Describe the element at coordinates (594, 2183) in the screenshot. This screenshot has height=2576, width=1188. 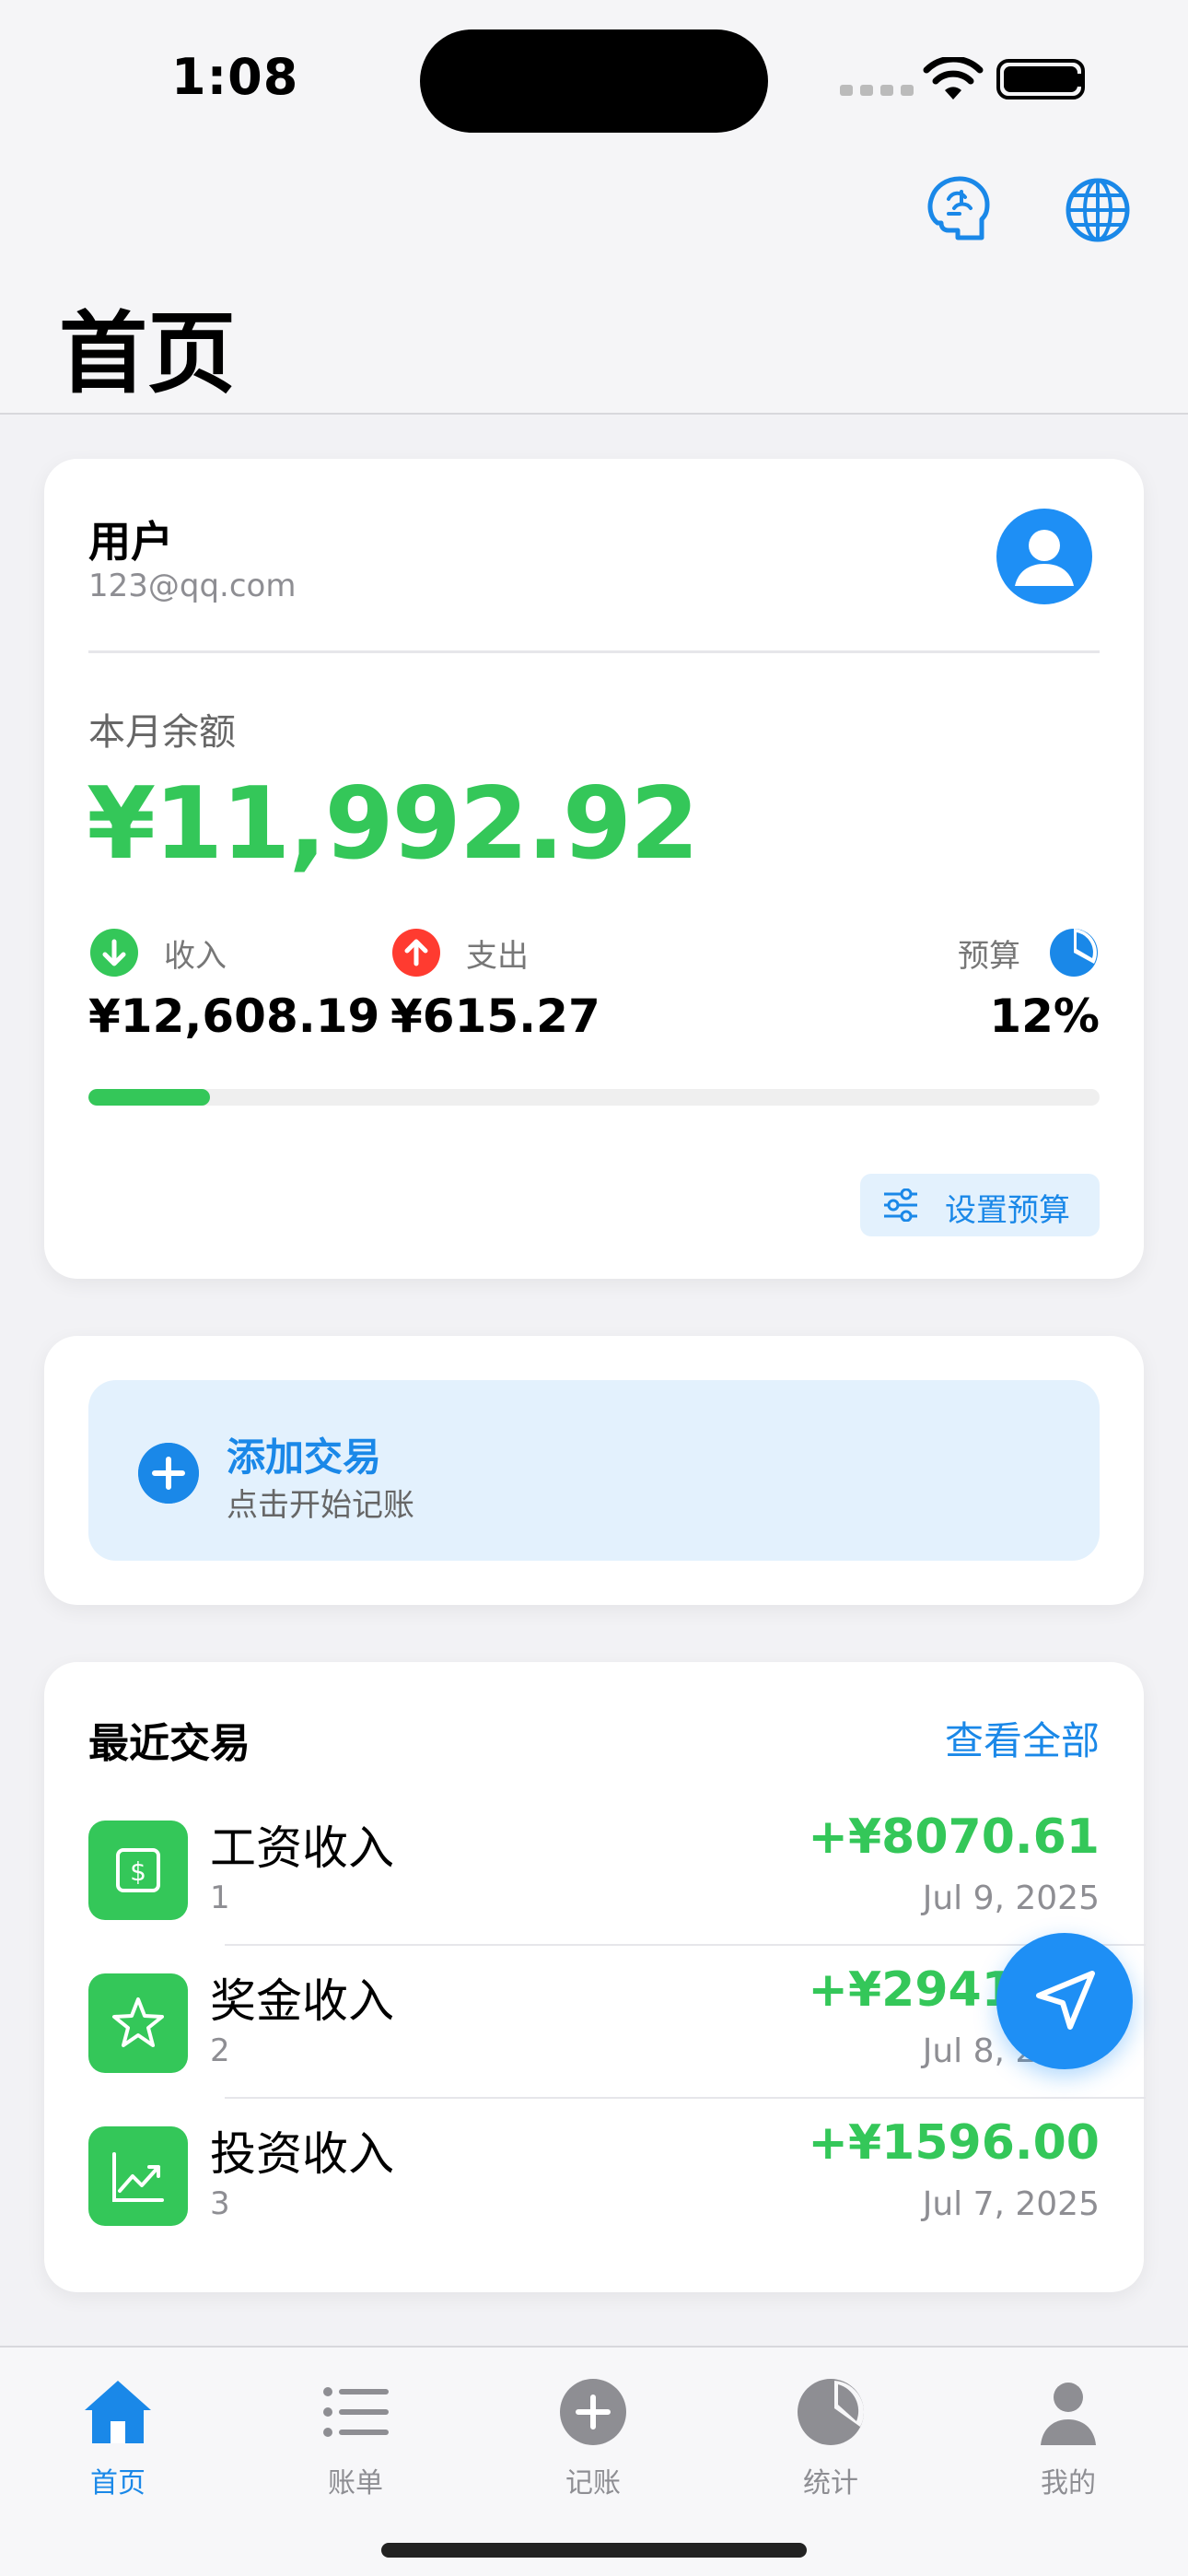
I see `transaction-row: 投资收入 3 +¥1596.00 Jul 7, 2025` at that location.